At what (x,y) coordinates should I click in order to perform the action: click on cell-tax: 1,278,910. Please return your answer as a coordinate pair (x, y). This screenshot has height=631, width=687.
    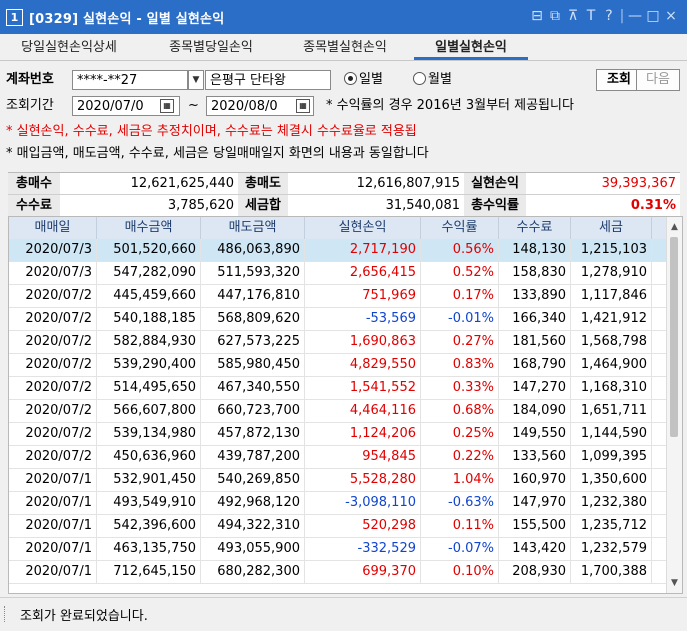
    Looking at the image, I should click on (611, 273).